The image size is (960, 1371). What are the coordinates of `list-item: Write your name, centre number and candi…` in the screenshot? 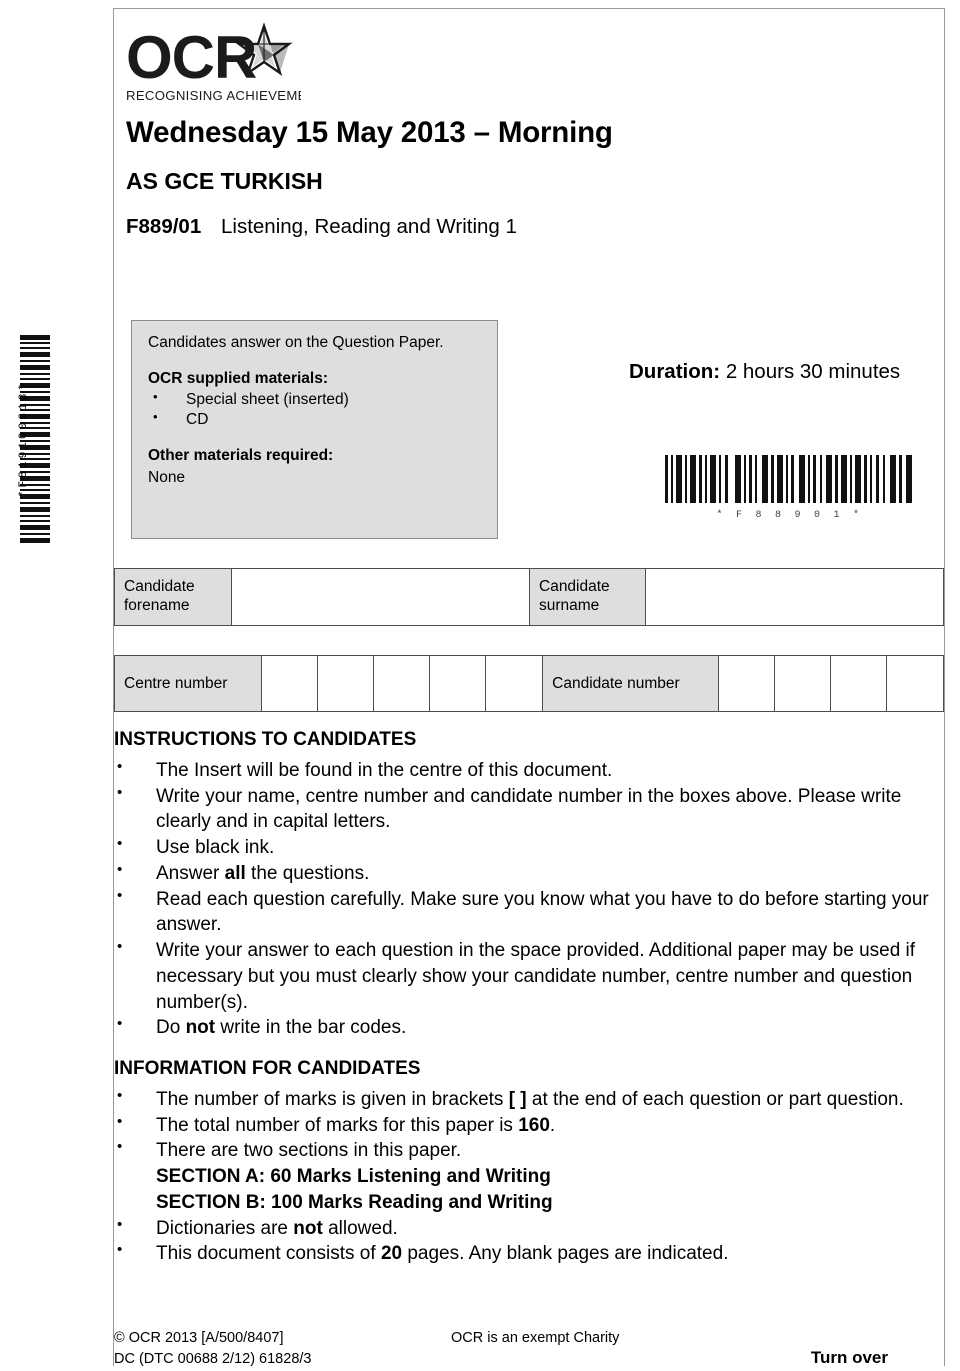 It's located at (530, 809).